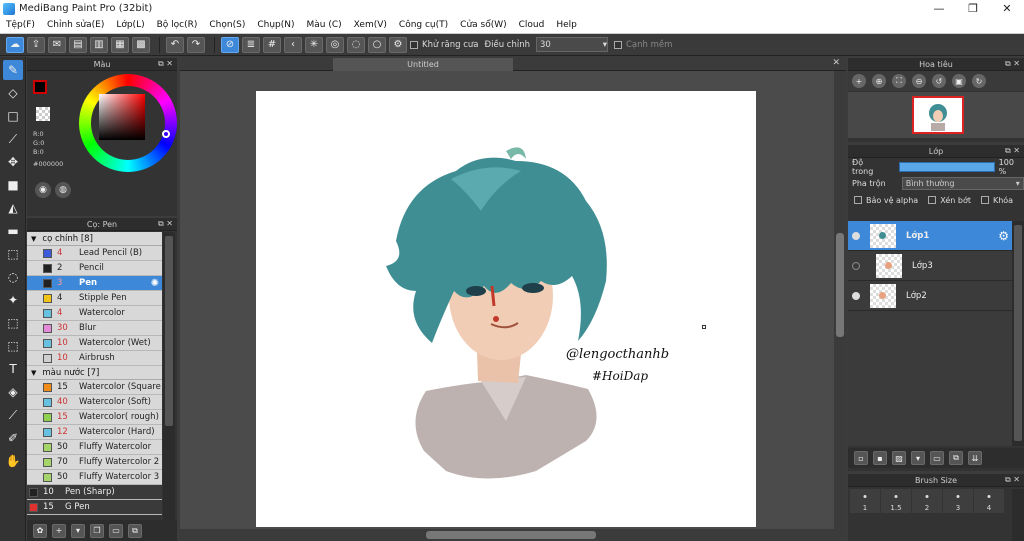 Image resolution: width=1024 pixels, height=541 pixels. I want to click on brush-item: 50 Fluffy Watercolor, so click(94, 447).